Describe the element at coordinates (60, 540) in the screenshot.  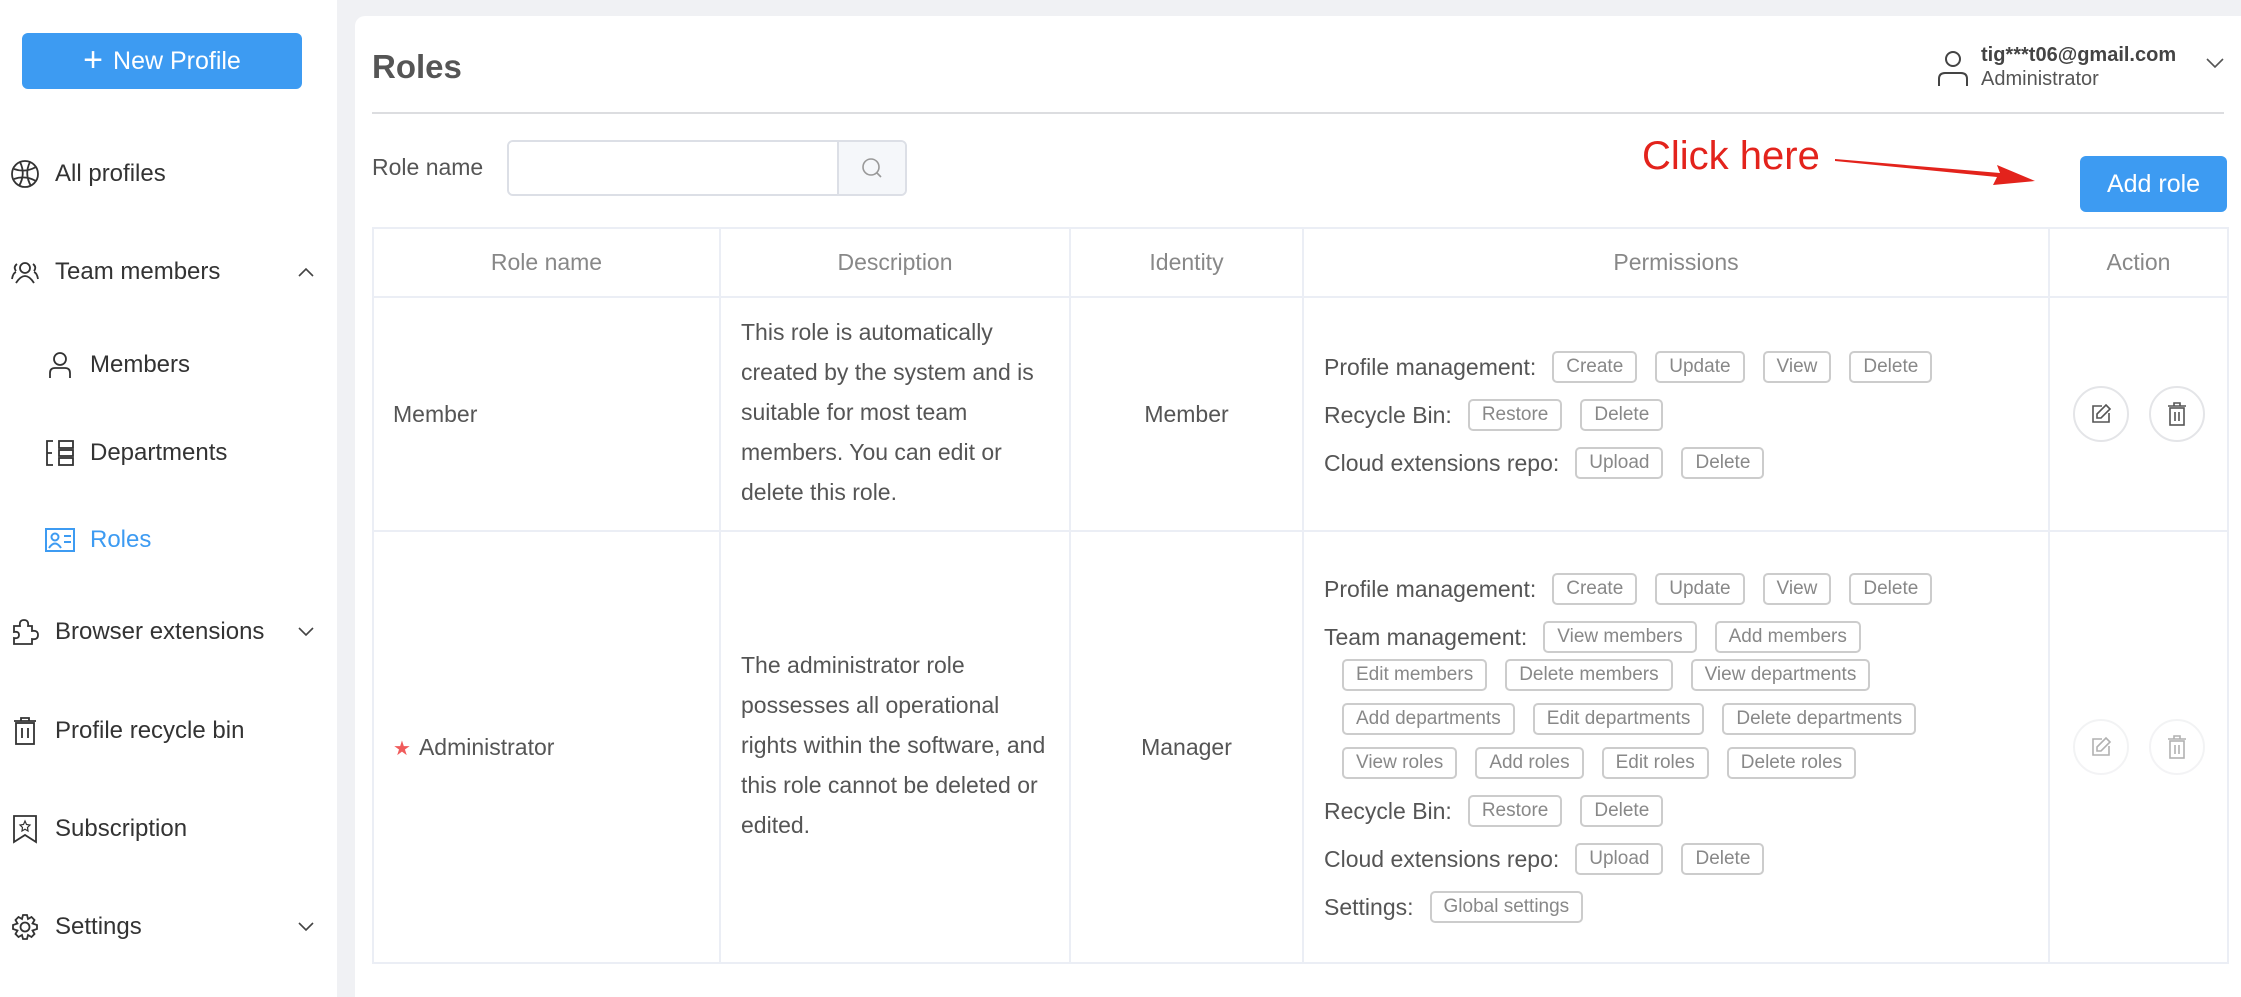
I see `id-card-icon` at that location.